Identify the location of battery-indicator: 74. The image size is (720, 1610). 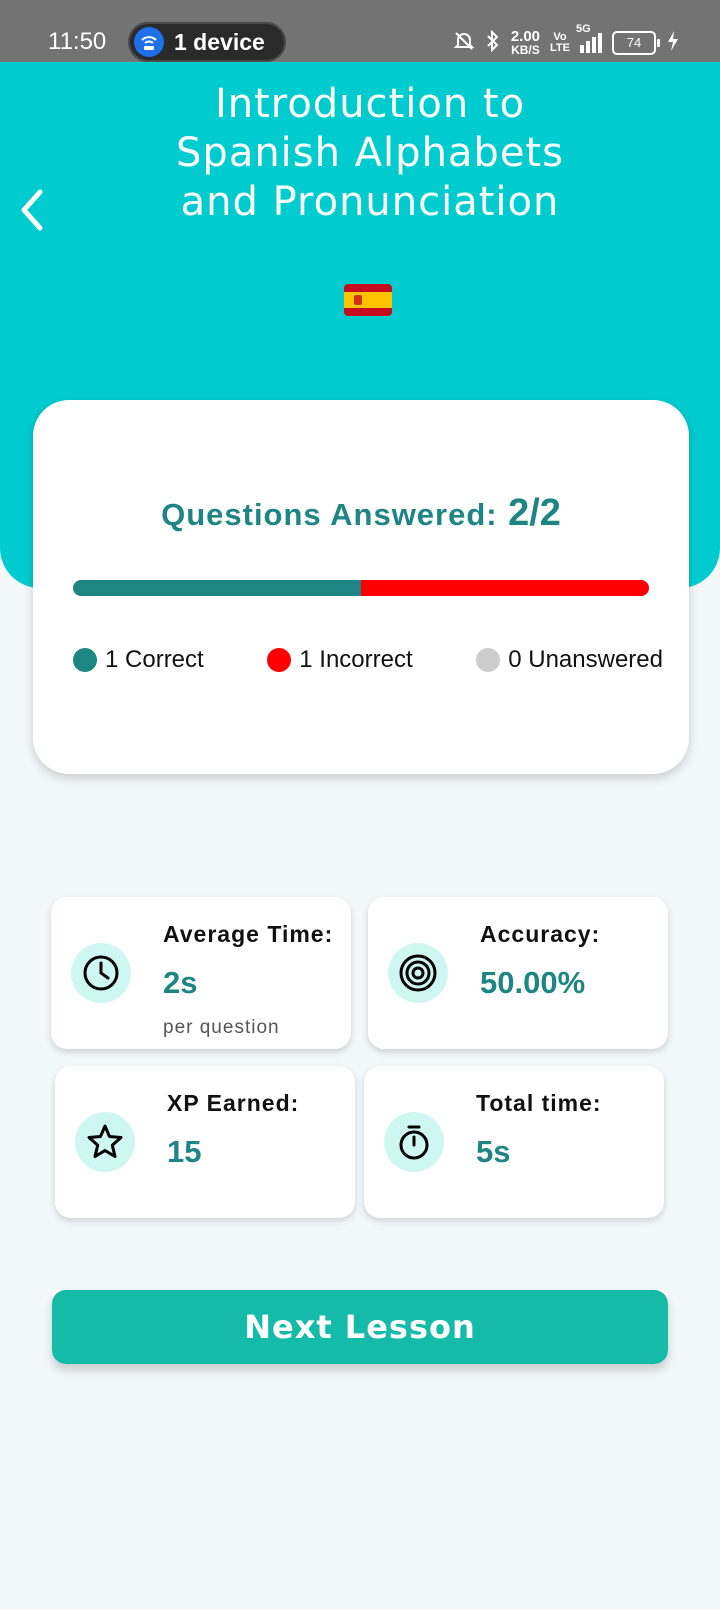
(636, 43).